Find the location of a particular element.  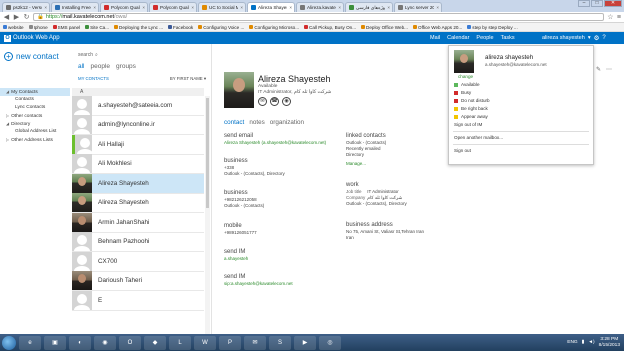

folder-item: Contacts is located at coordinates (35, 100).